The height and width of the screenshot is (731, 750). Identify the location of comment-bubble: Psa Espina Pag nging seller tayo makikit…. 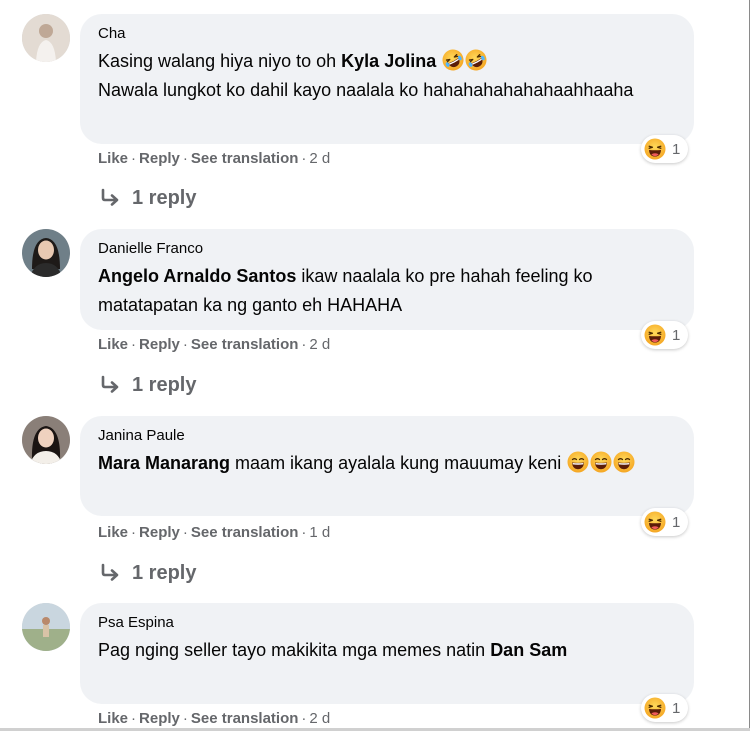
(387, 653).